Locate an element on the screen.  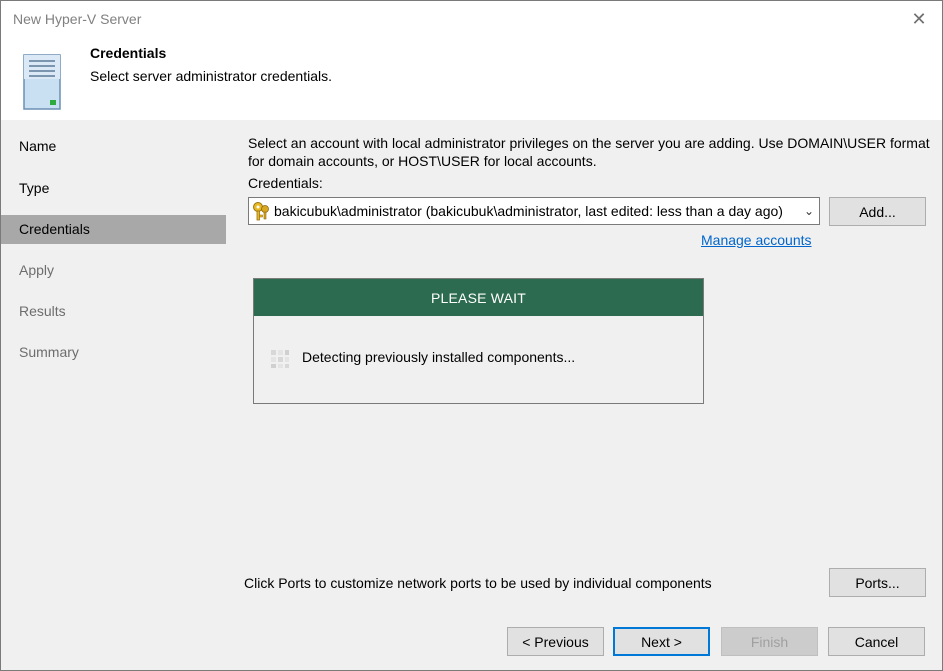
key-icon is located at coordinates (261, 211).